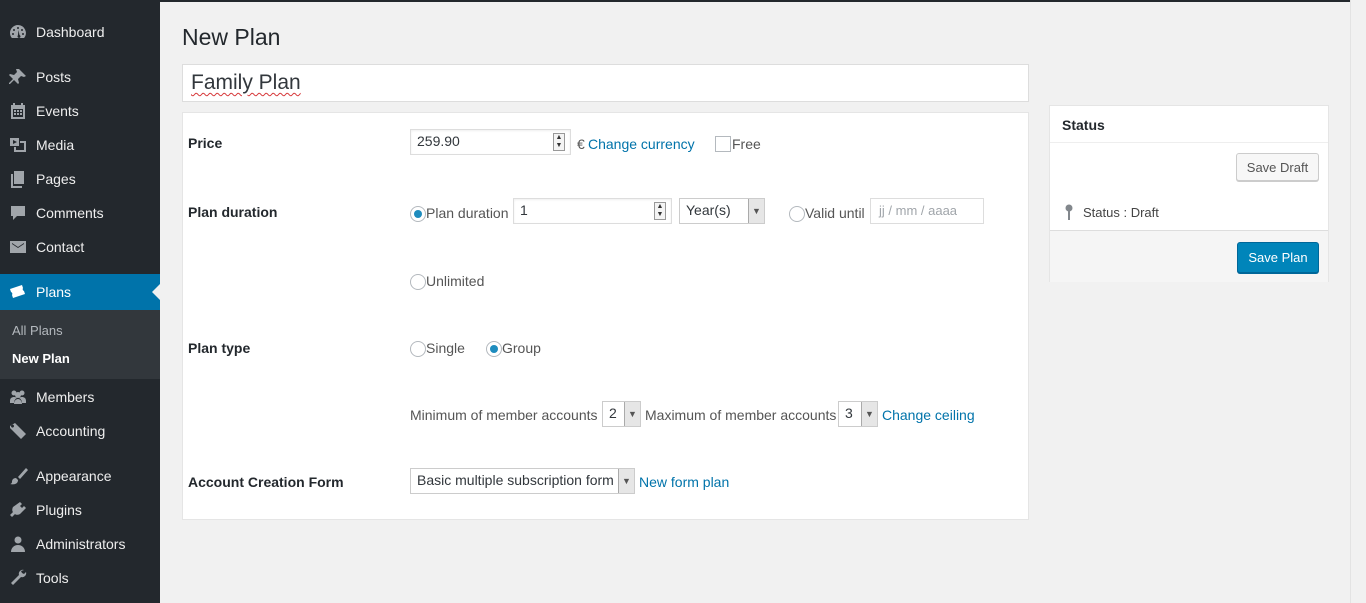  I want to click on pages-icon, so click(18, 179).